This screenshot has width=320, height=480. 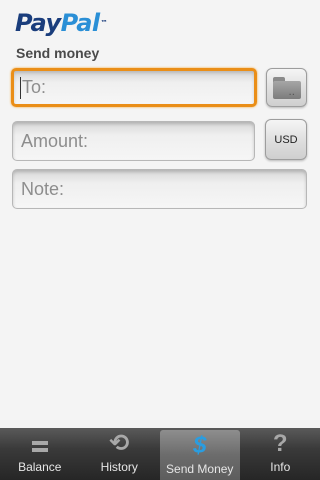 I want to click on tab-balance: Balance, so click(x=40, y=454).